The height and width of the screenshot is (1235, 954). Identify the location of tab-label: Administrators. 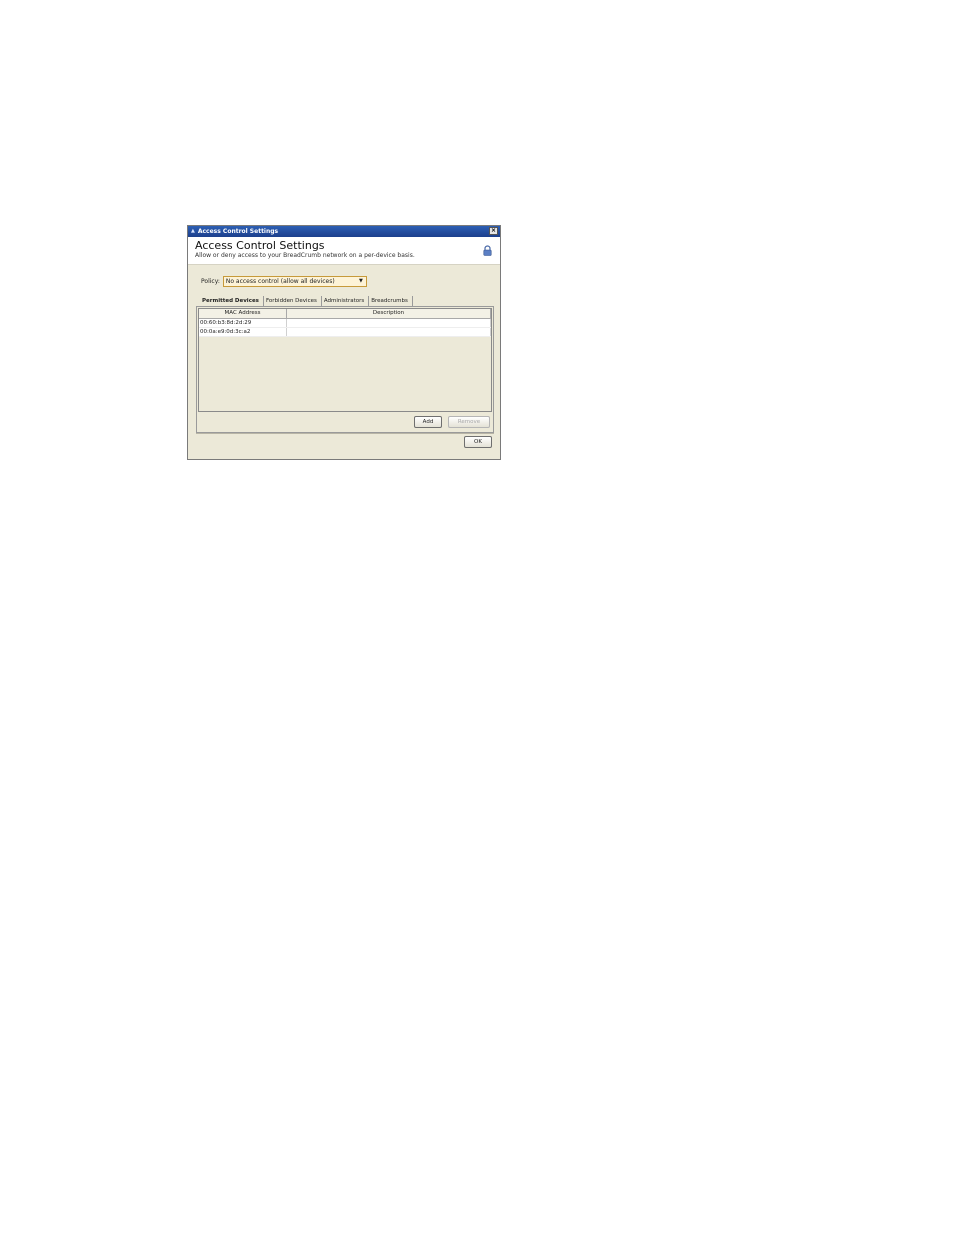
(344, 301).